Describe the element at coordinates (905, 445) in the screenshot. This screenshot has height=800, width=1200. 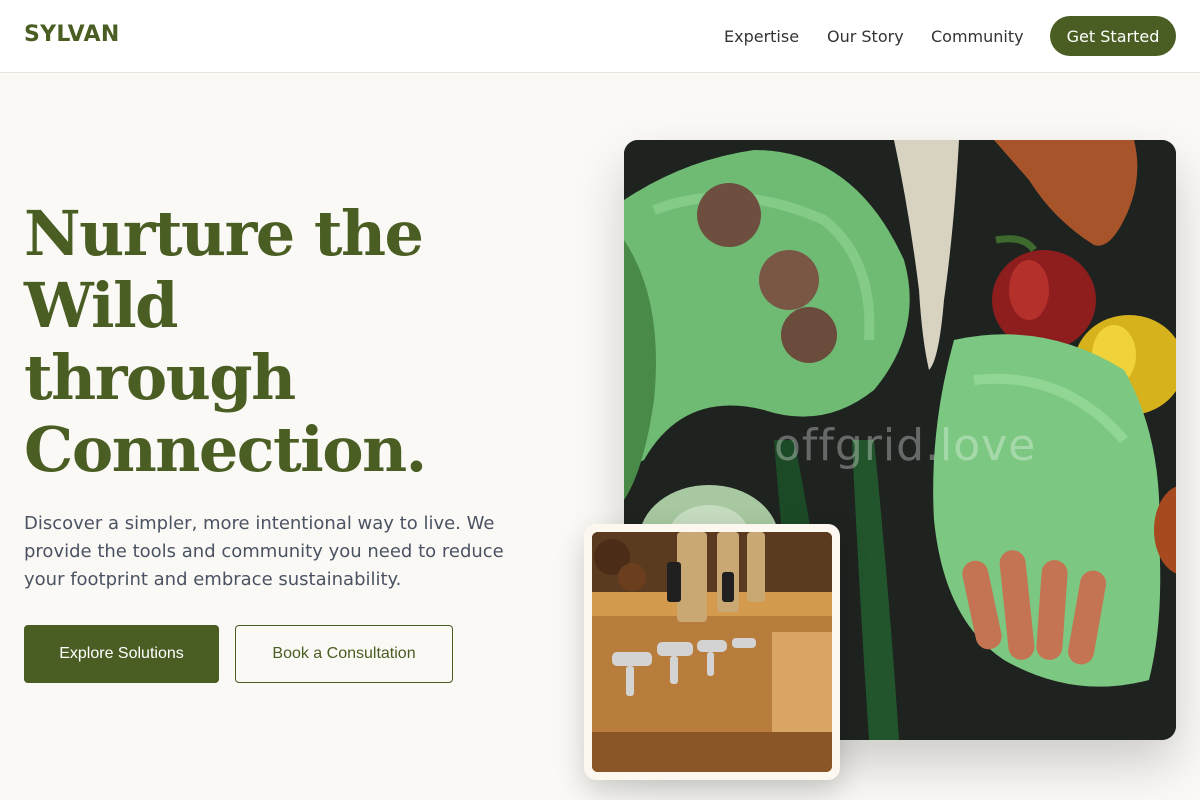
I see `image-watermark: offgrid.love` at that location.